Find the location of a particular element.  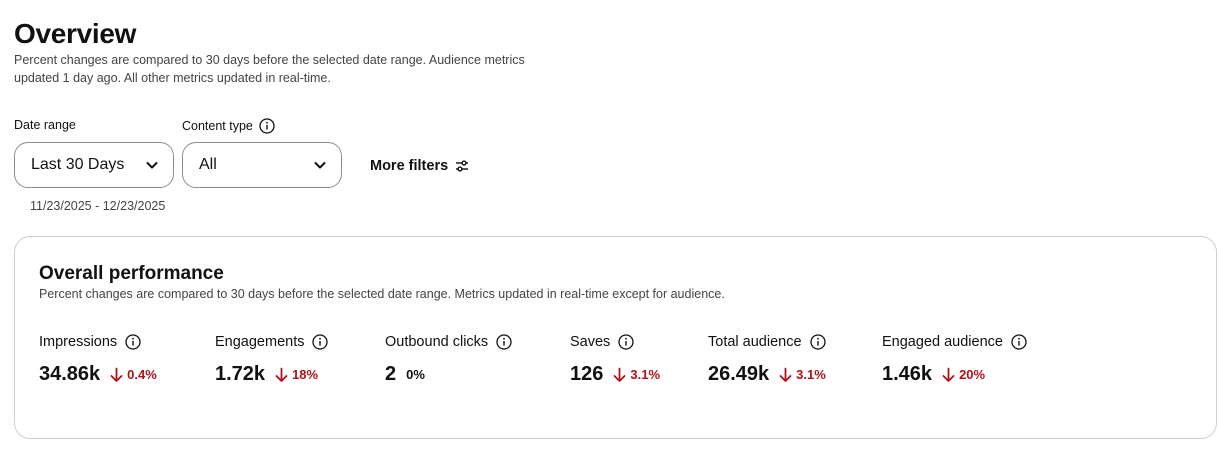

metric-impressions: Impressions 34.86k 0.4% is located at coordinates (98, 359).